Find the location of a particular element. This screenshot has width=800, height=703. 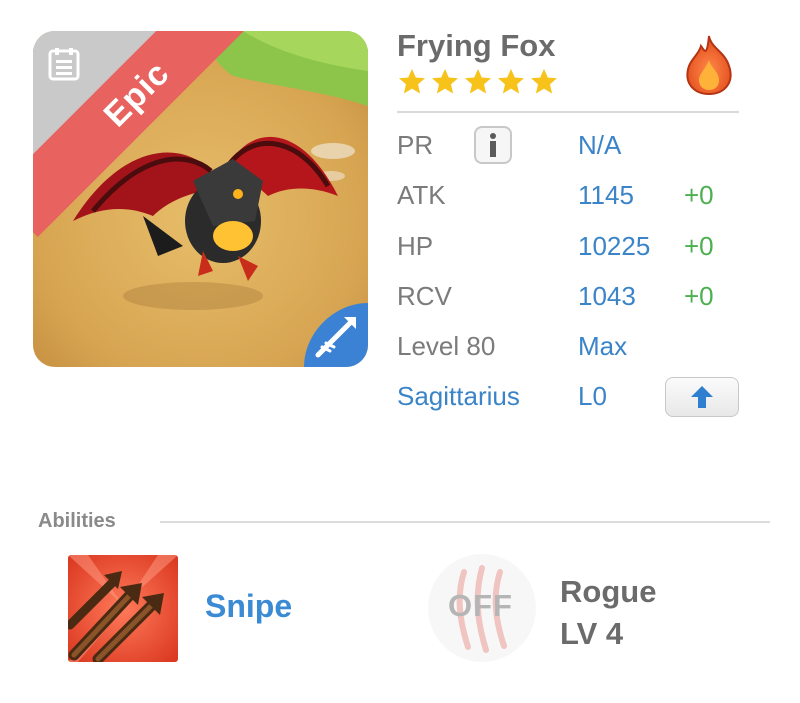

stat-row-sign: Sagittarius L0 is located at coordinates (569, 399).